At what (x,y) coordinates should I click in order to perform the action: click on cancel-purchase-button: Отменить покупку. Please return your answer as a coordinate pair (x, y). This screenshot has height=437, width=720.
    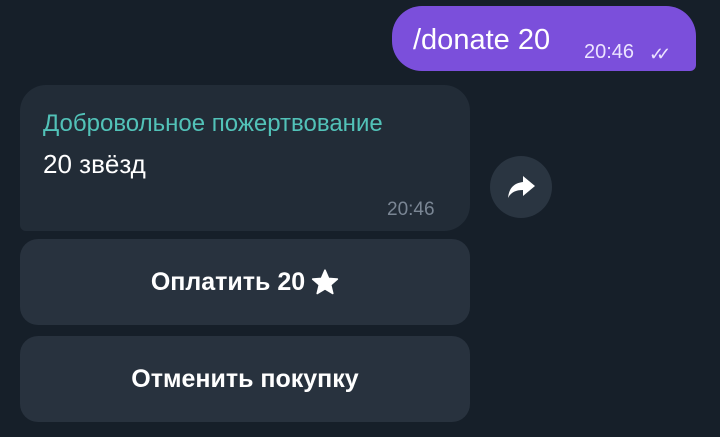
    Looking at the image, I should click on (245, 379).